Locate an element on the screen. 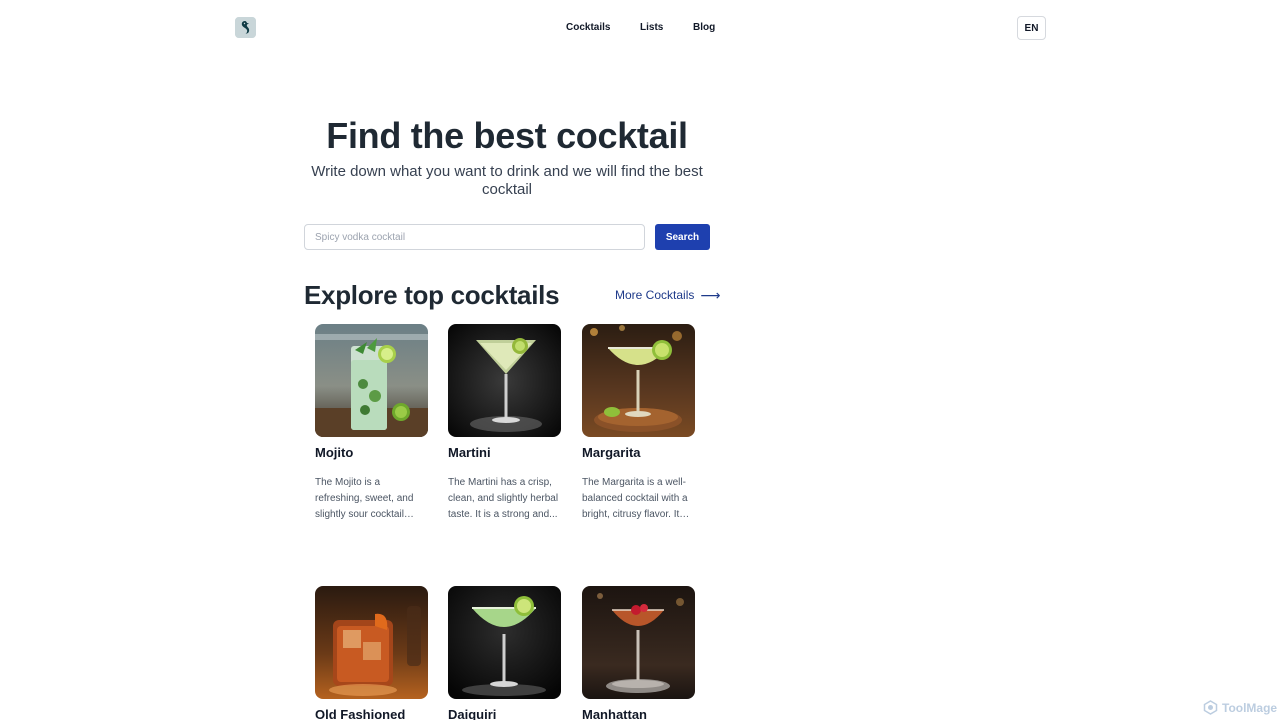  more-cocktails-label: More Cocktails is located at coordinates (655, 295).